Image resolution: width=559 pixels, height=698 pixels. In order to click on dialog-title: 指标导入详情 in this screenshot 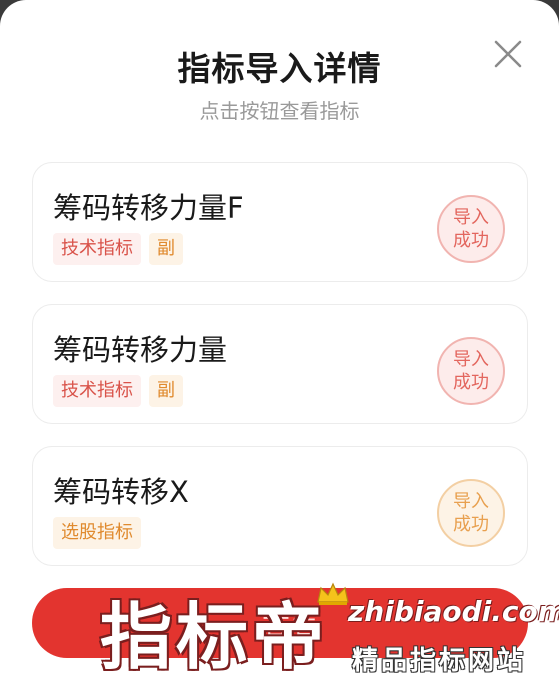, I will do `click(279, 68)`.